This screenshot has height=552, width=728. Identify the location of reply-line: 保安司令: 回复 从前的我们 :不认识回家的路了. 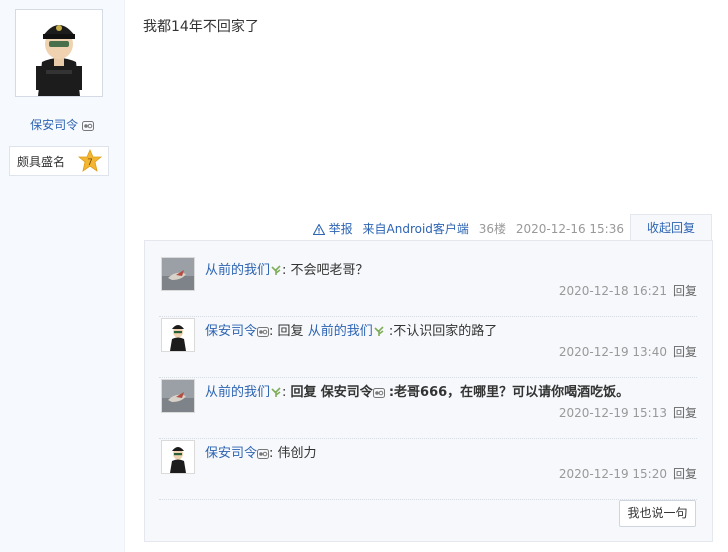
(351, 331).